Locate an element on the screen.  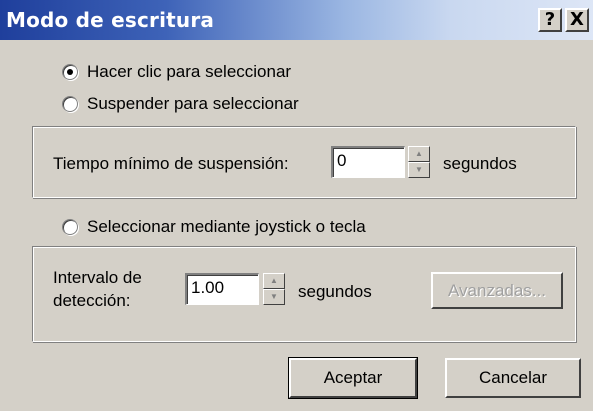
radio-hover-to-select: Suspender para seleccionar is located at coordinates (180, 104).